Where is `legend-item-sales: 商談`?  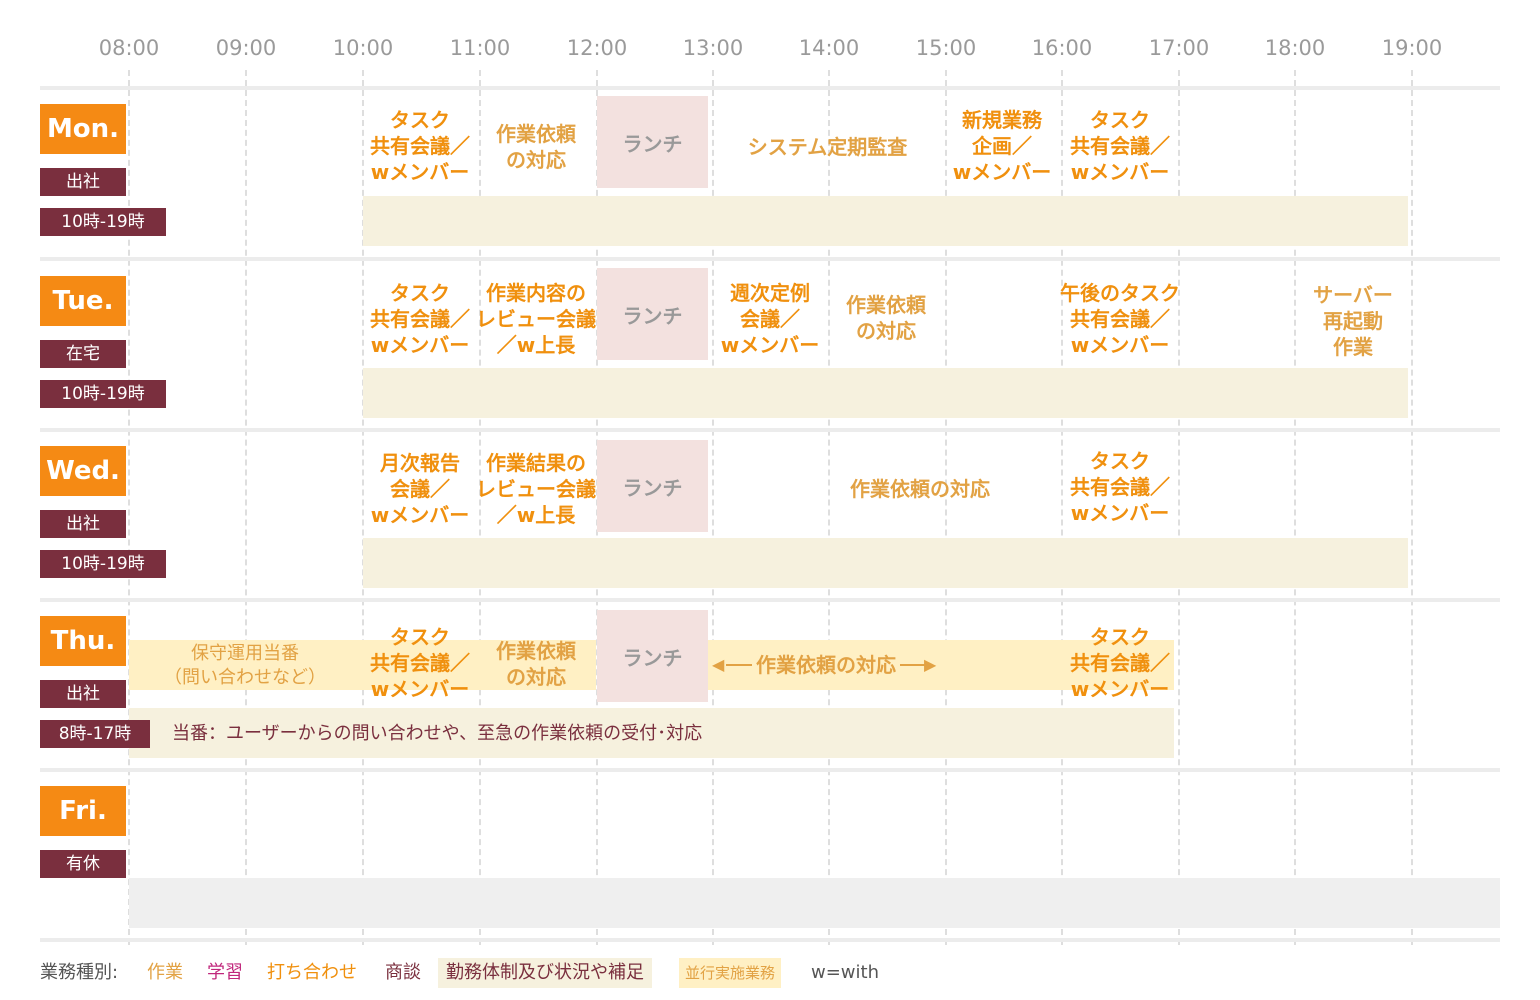
legend-item-sales: 商談 is located at coordinates (403, 972).